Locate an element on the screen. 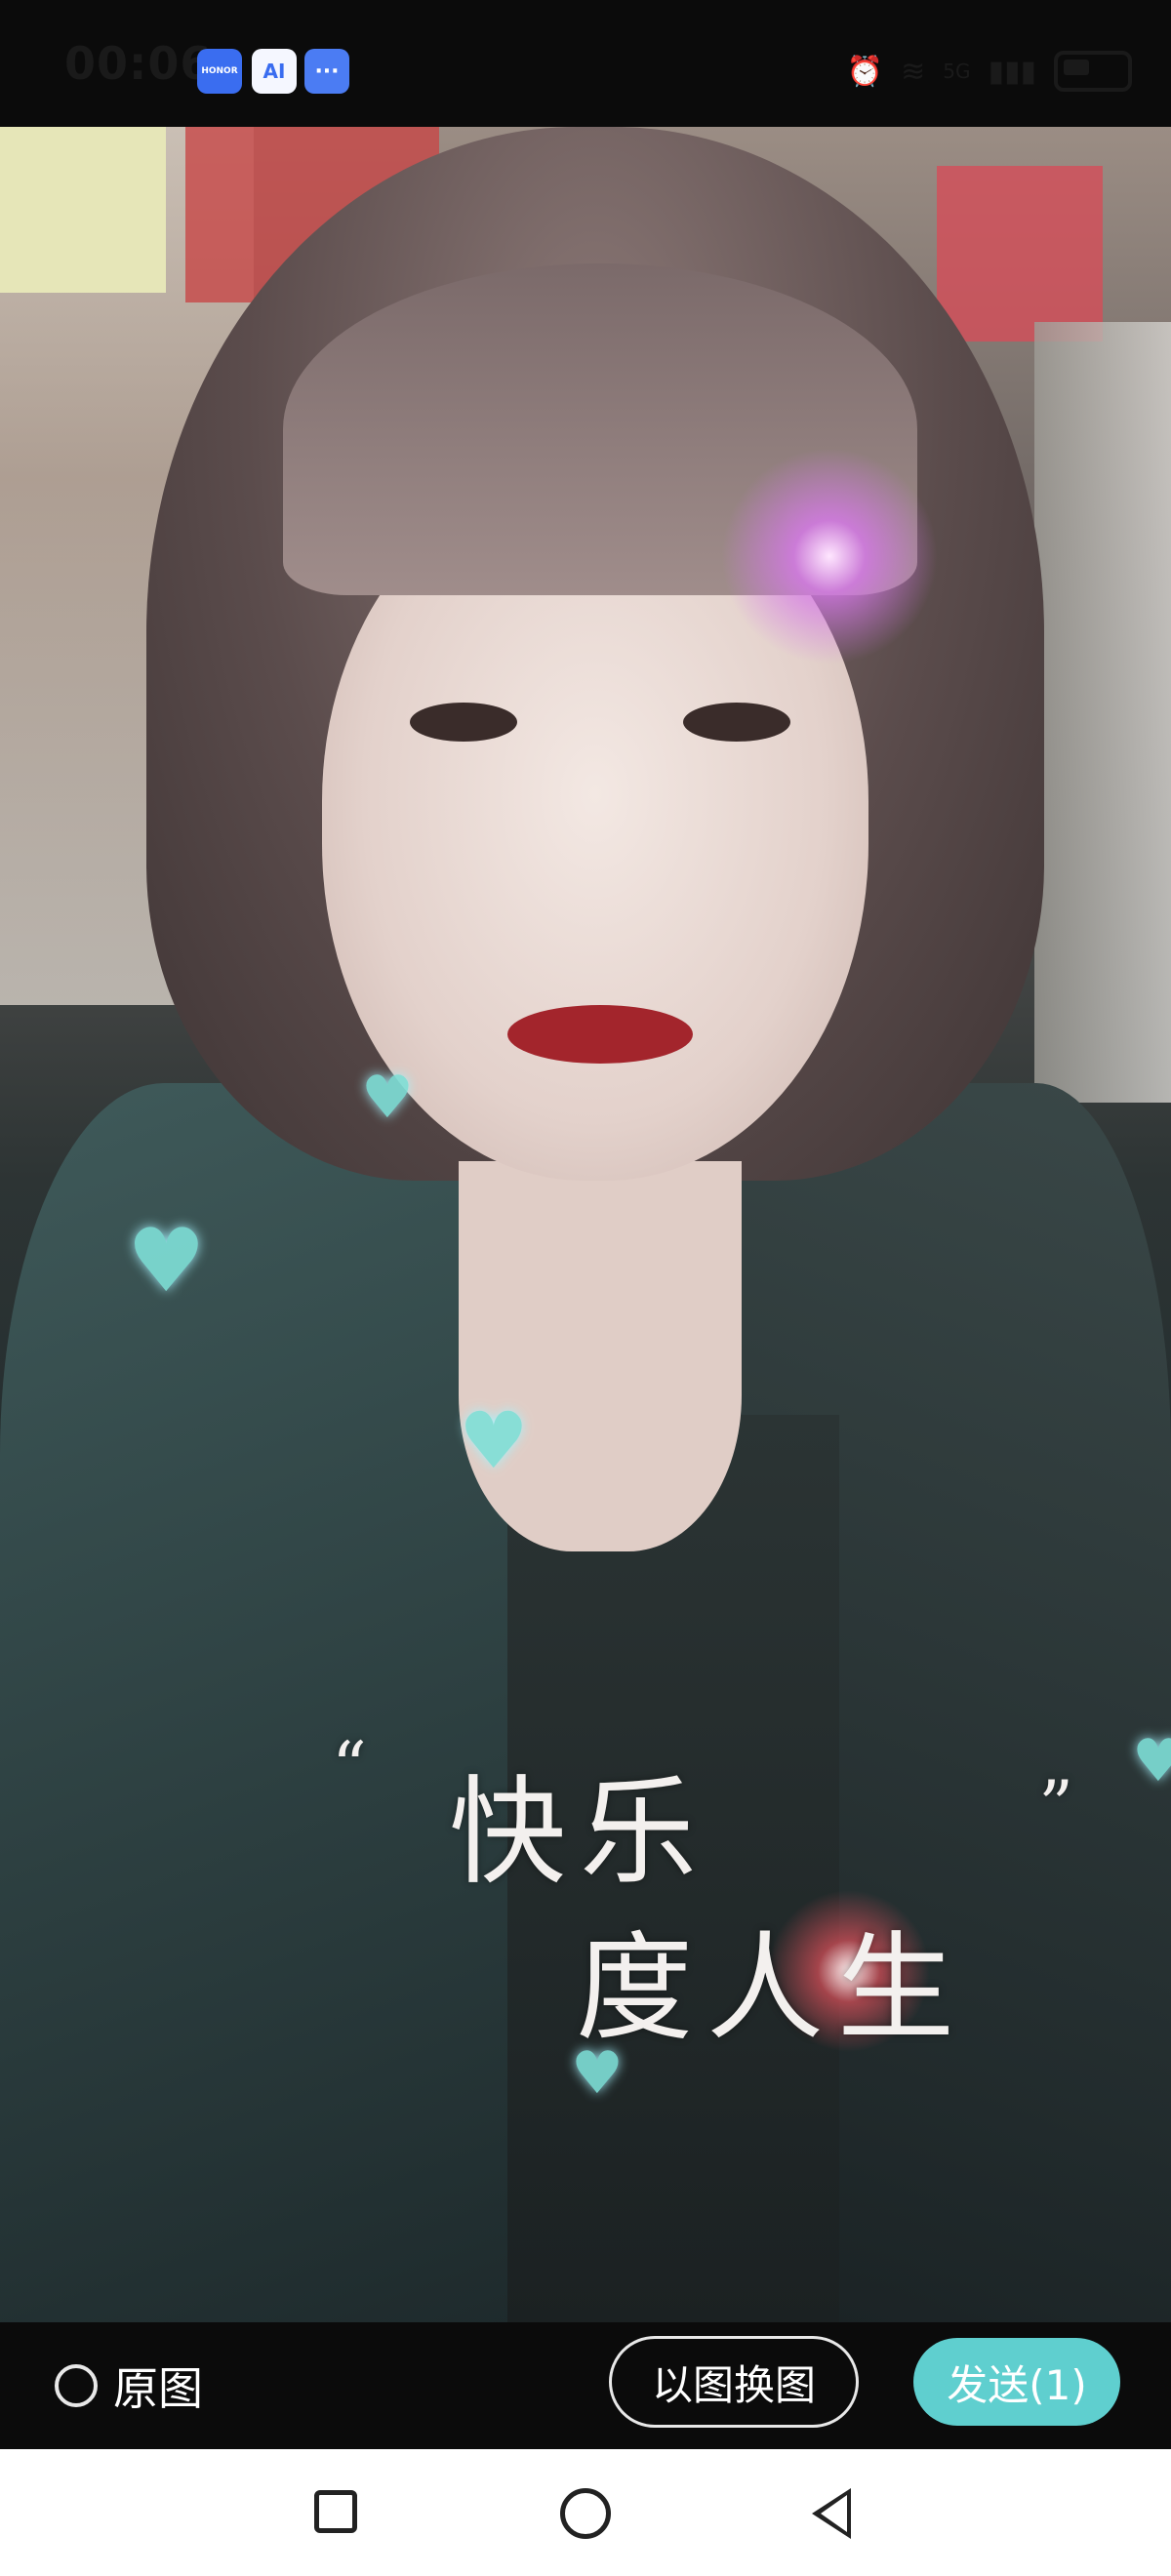  quote-open: “ is located at coordinates (349, 1767).